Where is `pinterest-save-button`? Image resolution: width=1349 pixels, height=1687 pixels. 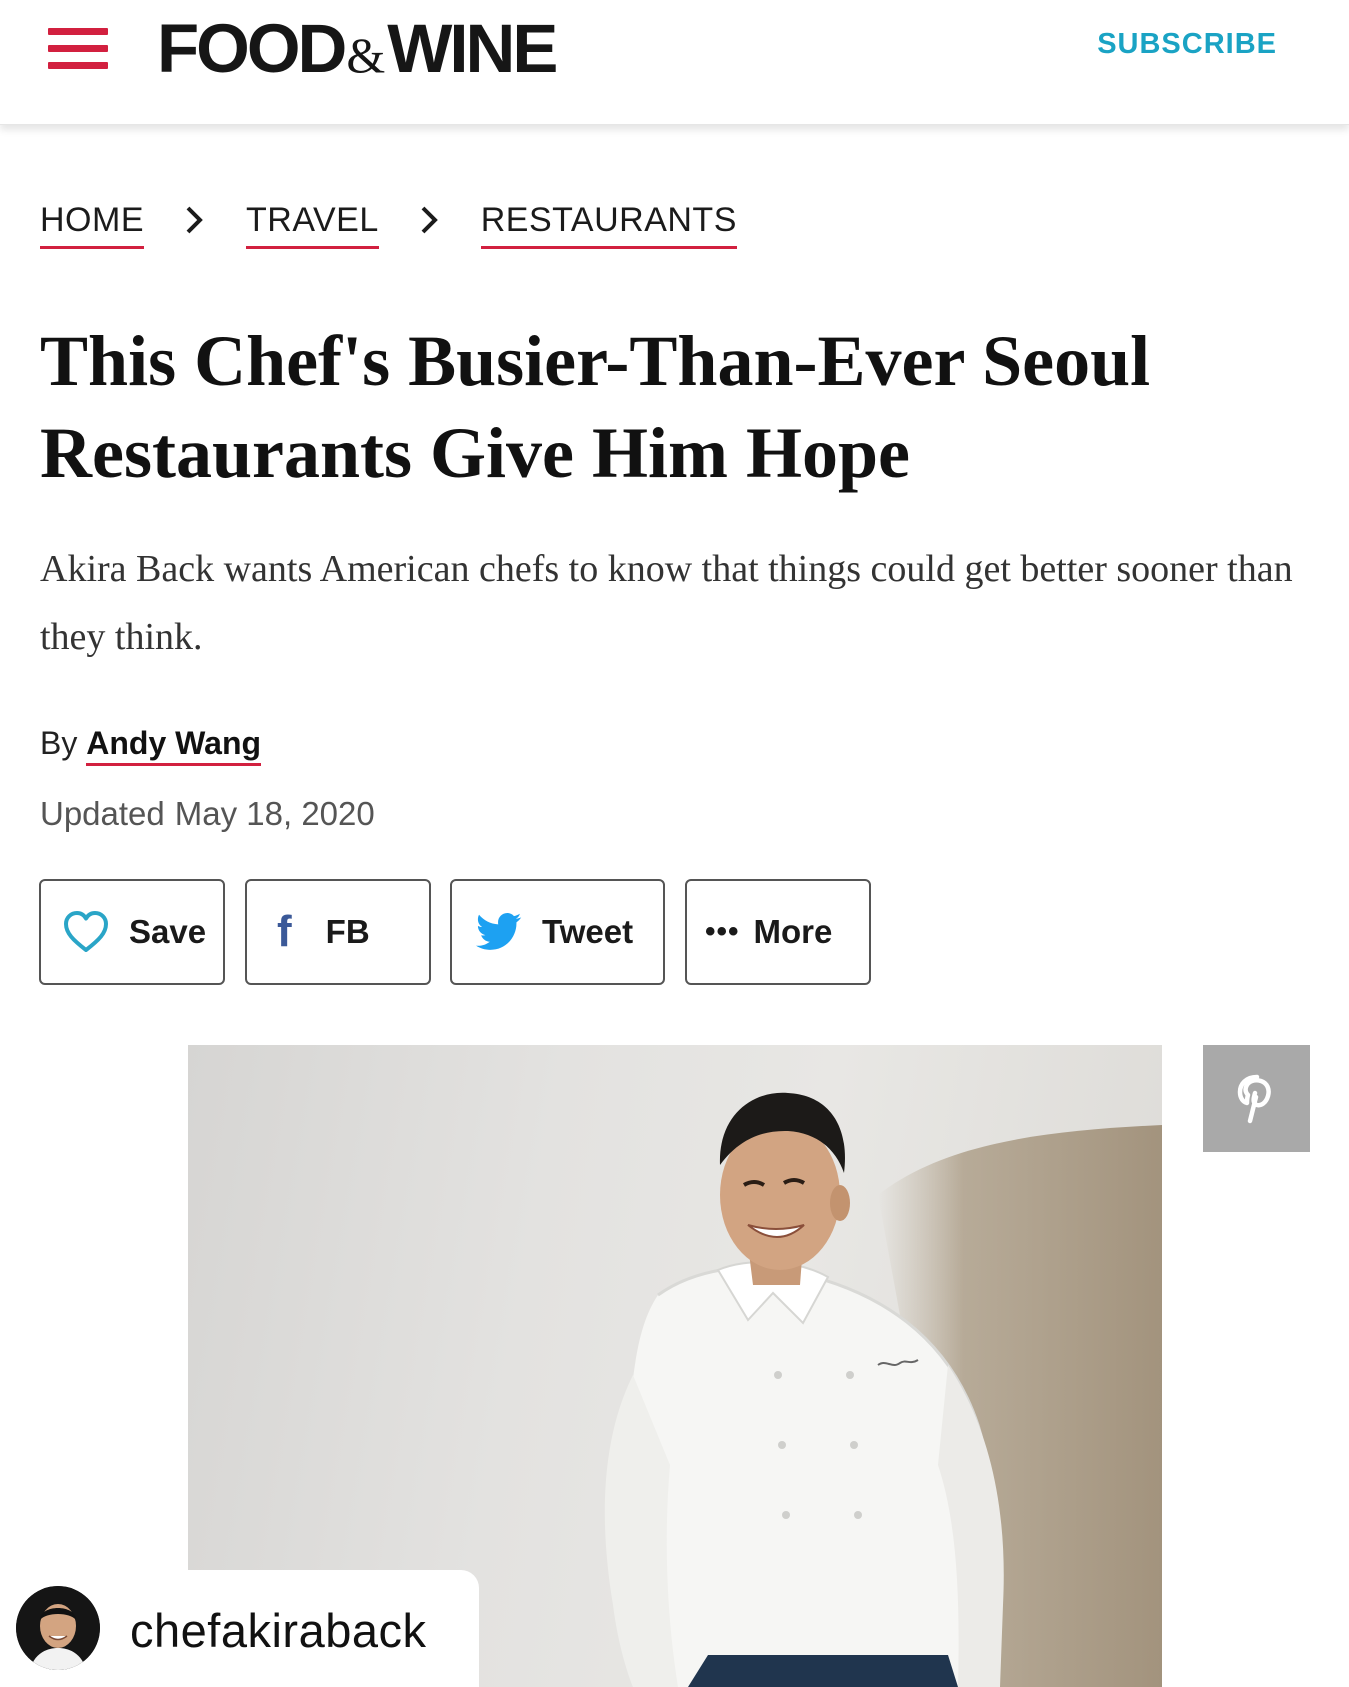 pinterest-save-button is located at coordinates (1256, 1098).